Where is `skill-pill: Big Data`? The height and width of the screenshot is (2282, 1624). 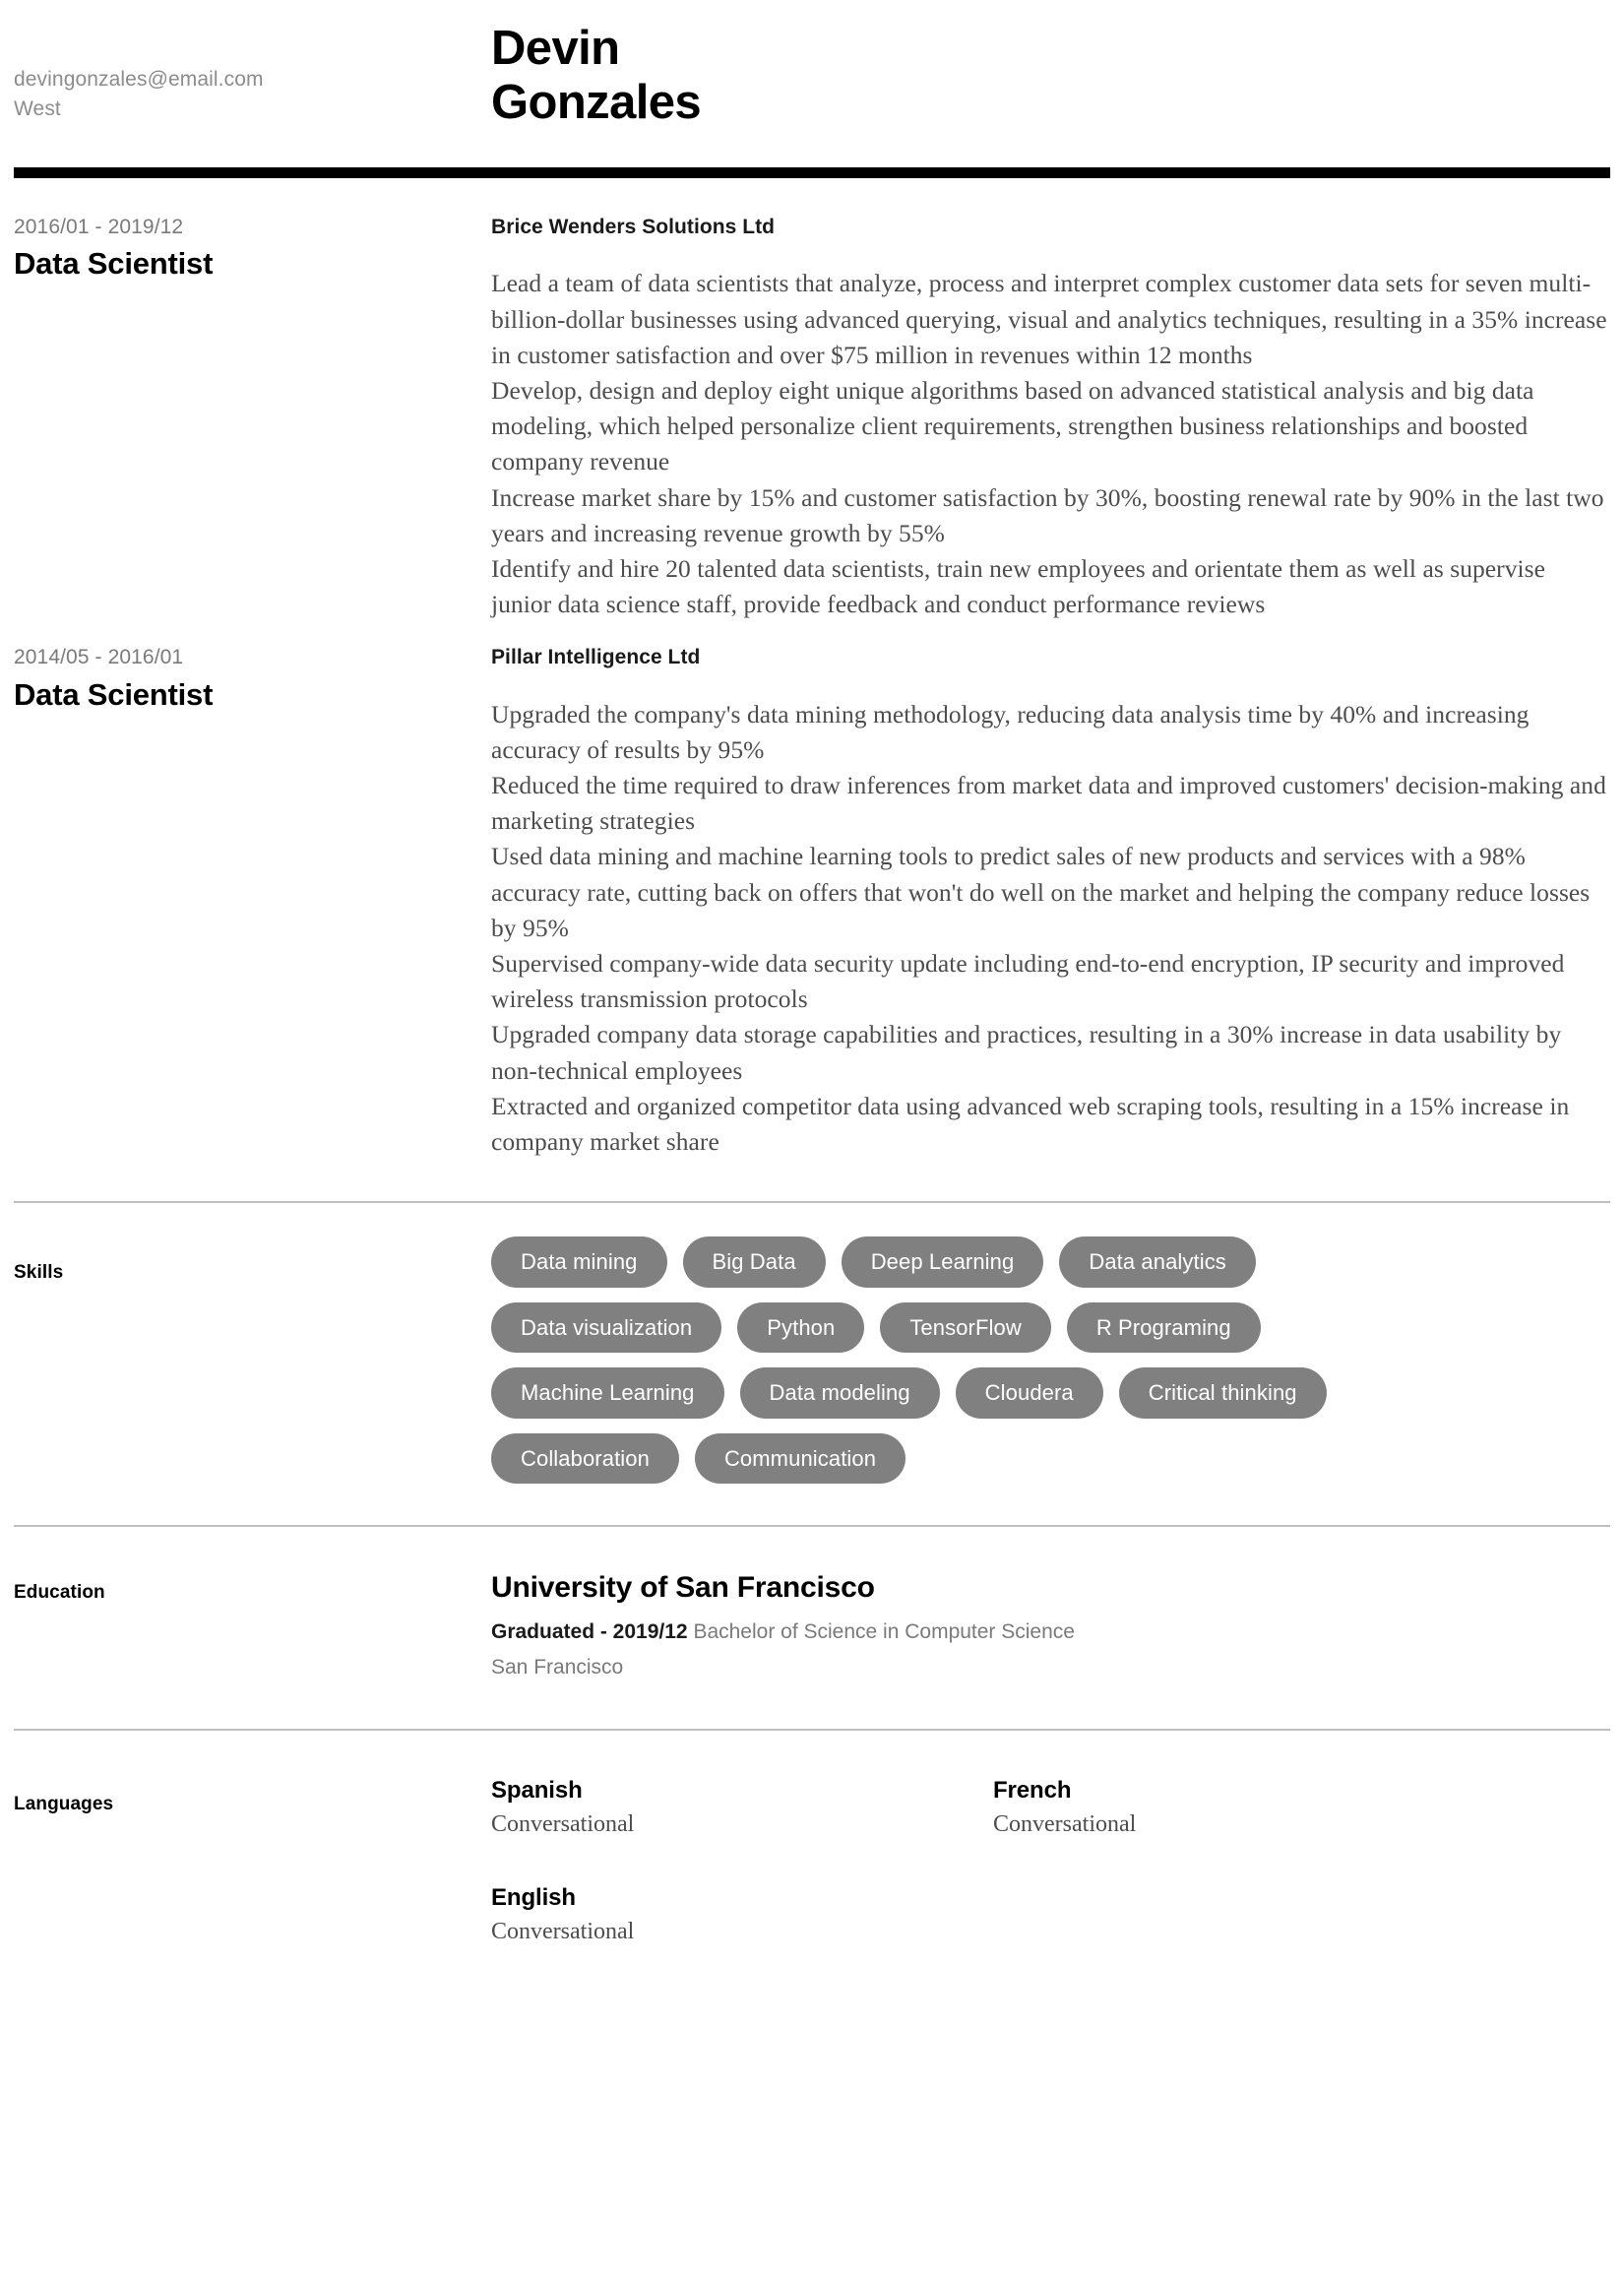
skill-pill: Big Data is located at coordinates (754, 1262).